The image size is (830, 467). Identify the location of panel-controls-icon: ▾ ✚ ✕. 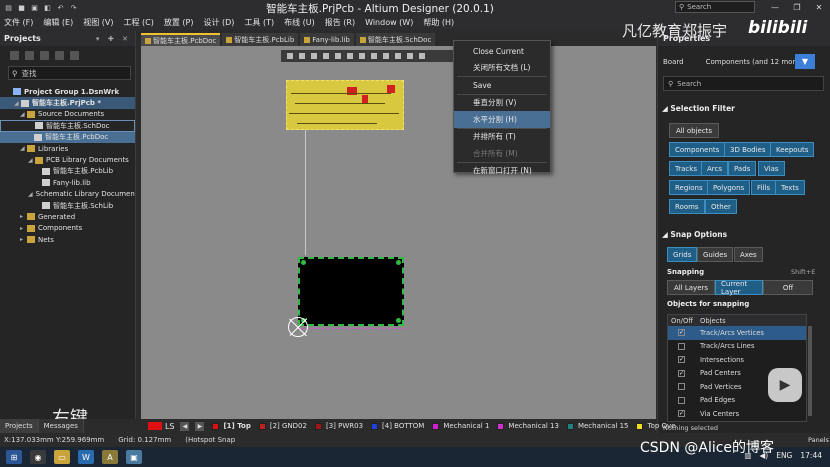
(113, 39).